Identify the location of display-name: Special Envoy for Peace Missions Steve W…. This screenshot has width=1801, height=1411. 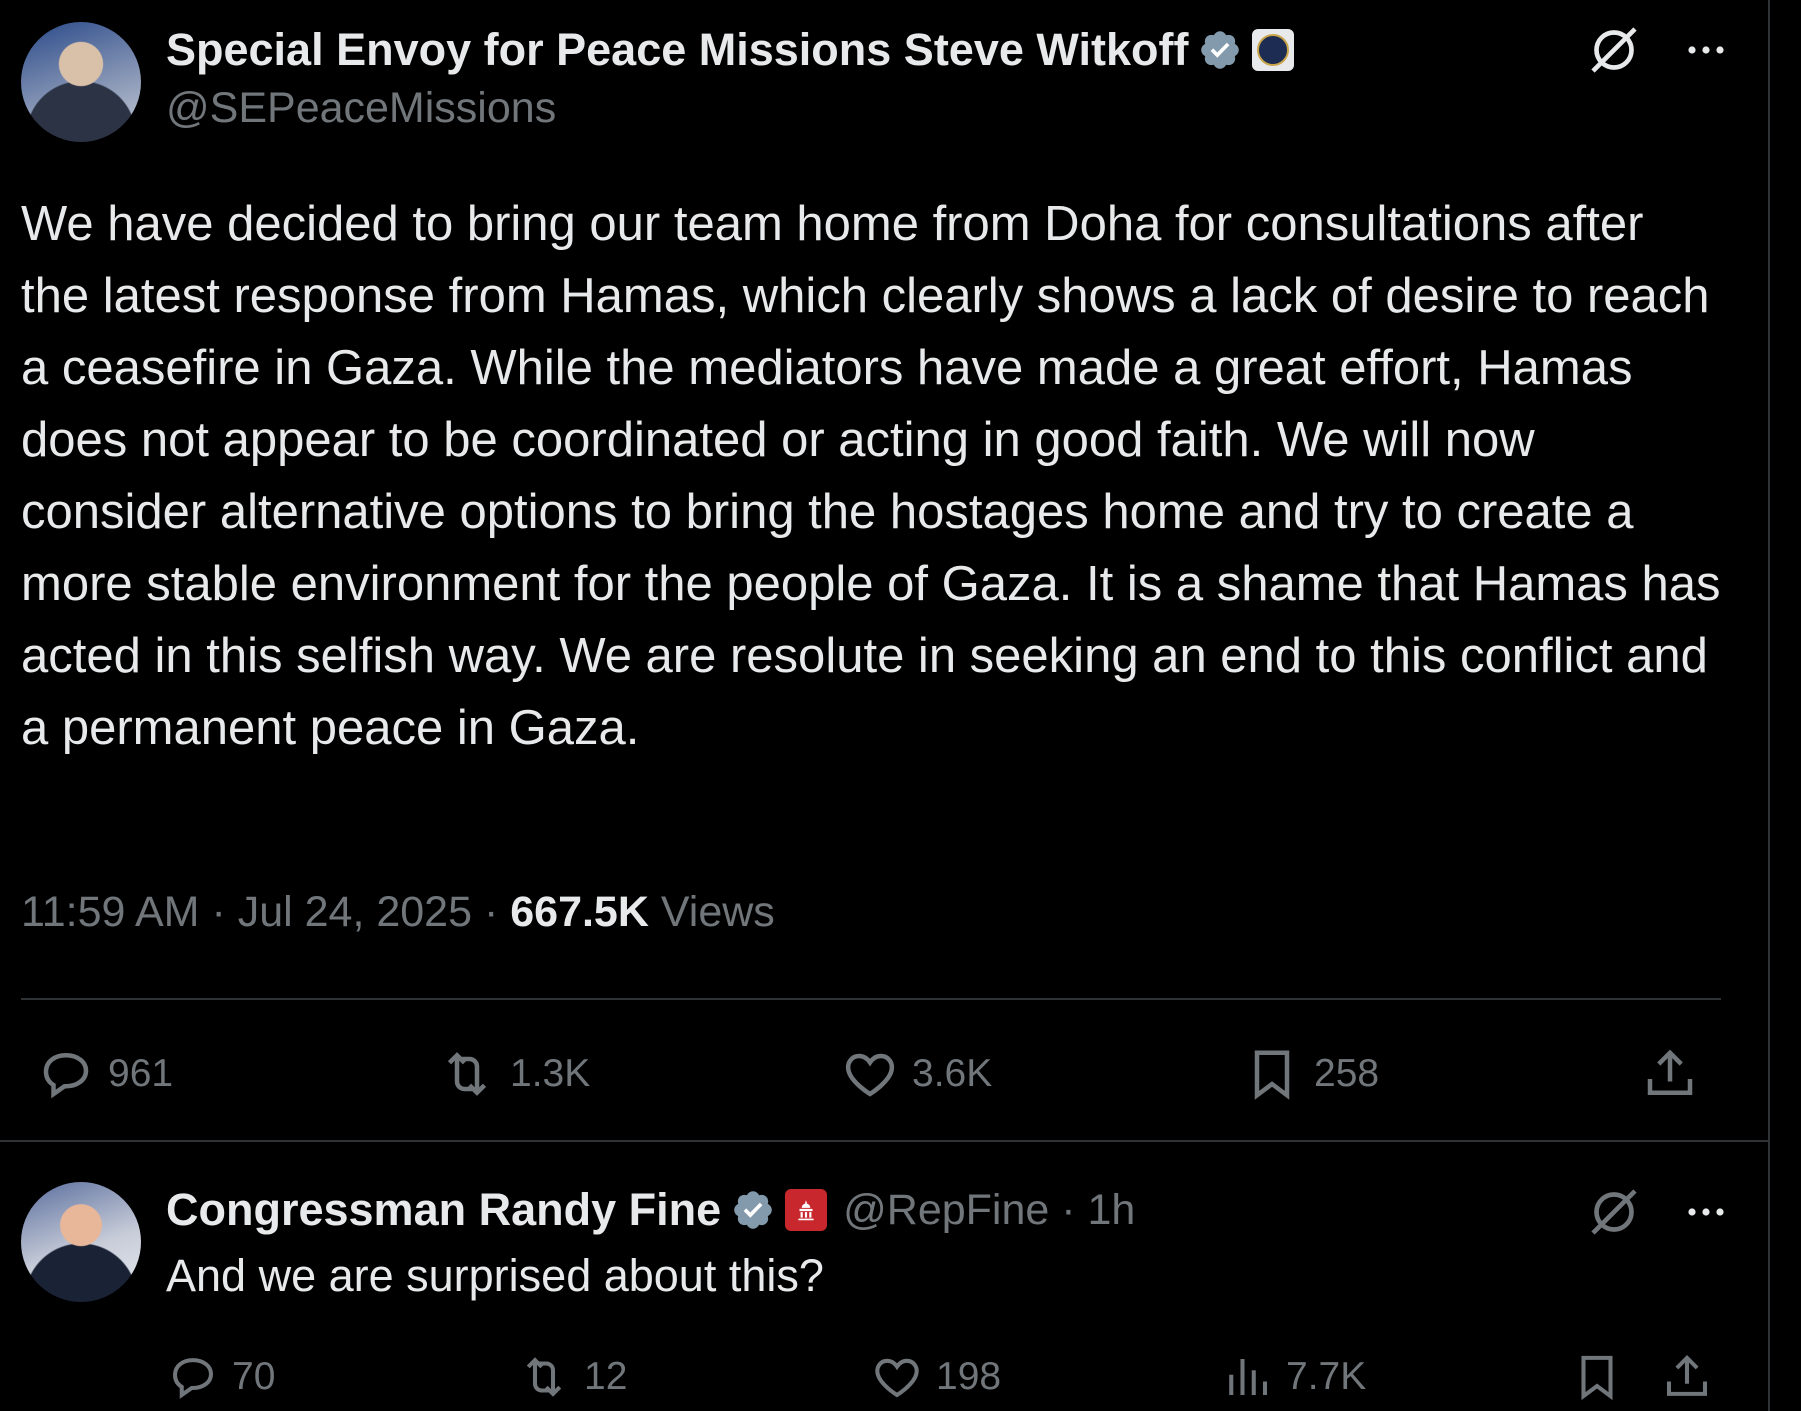
(677, 50).